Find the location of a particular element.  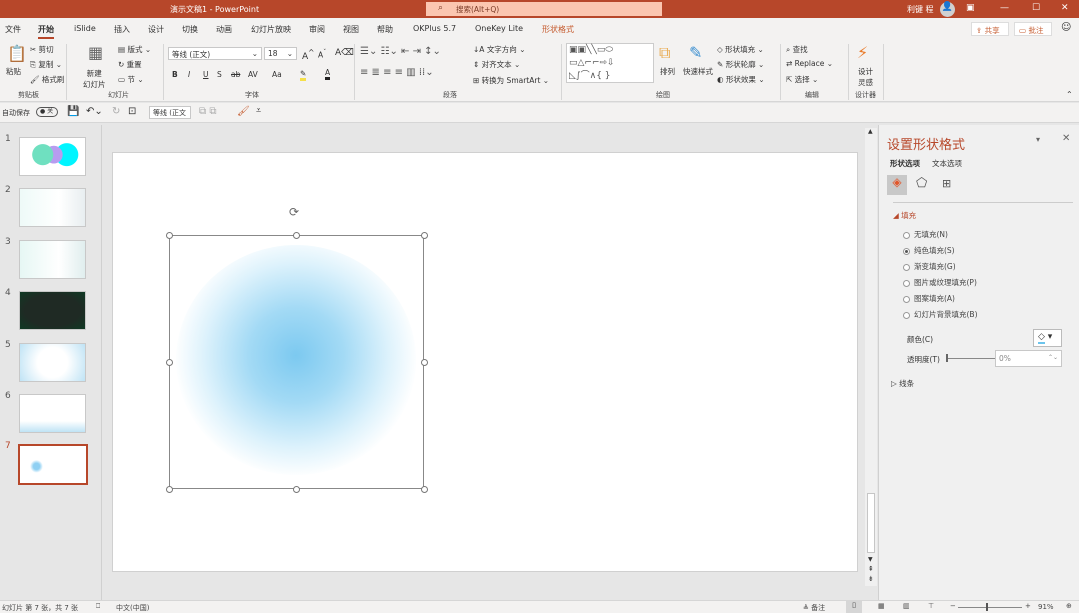

alignment-icons: ≡ ≣ ≡ ≡ ▥ ⁞⁞⌄ is located at coordinates (397, 72).